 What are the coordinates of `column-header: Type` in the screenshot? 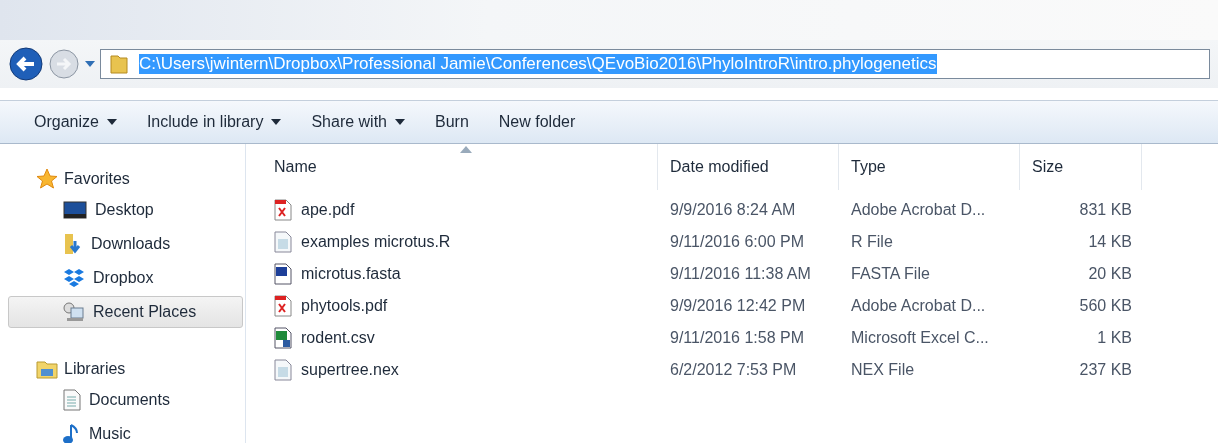 It's located at (929, 167).